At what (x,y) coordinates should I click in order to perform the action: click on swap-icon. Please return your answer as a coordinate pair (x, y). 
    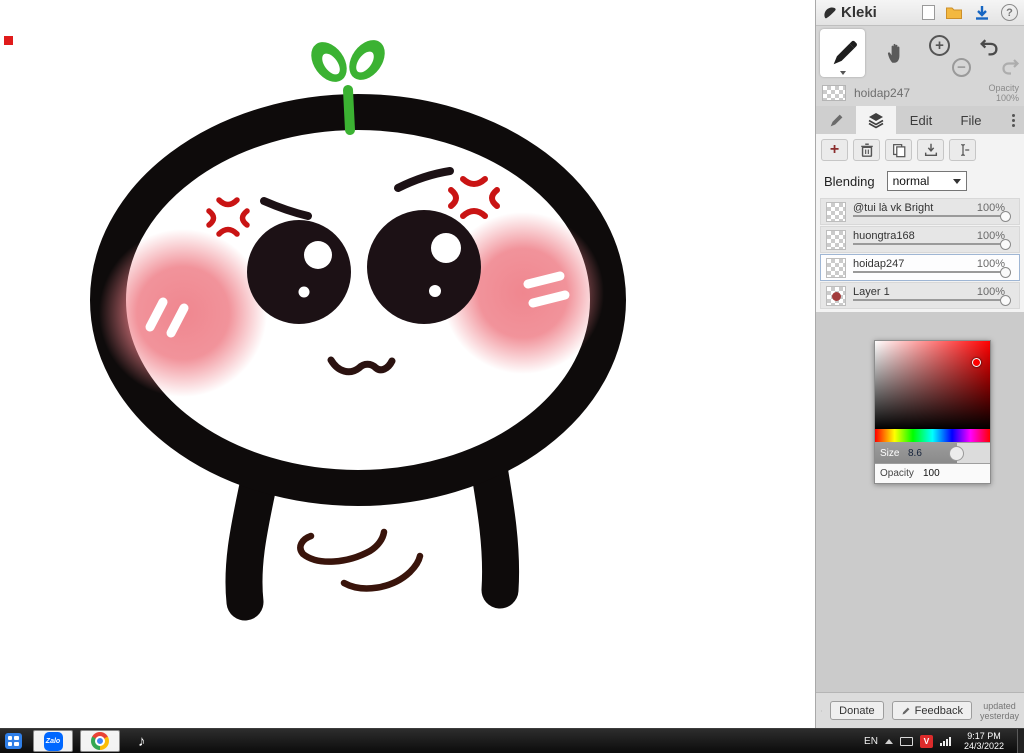
    Looking at the image, I should click on (822, 711).